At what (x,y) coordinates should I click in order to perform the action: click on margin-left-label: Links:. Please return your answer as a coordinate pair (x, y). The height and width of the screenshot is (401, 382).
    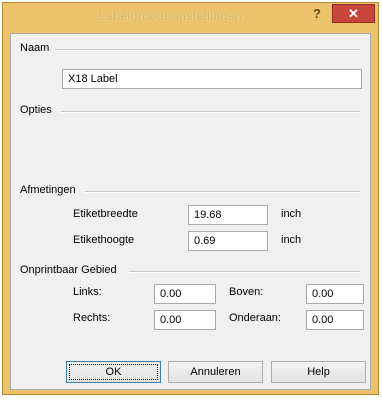
    Looking at the image, I should click on (87, 292).